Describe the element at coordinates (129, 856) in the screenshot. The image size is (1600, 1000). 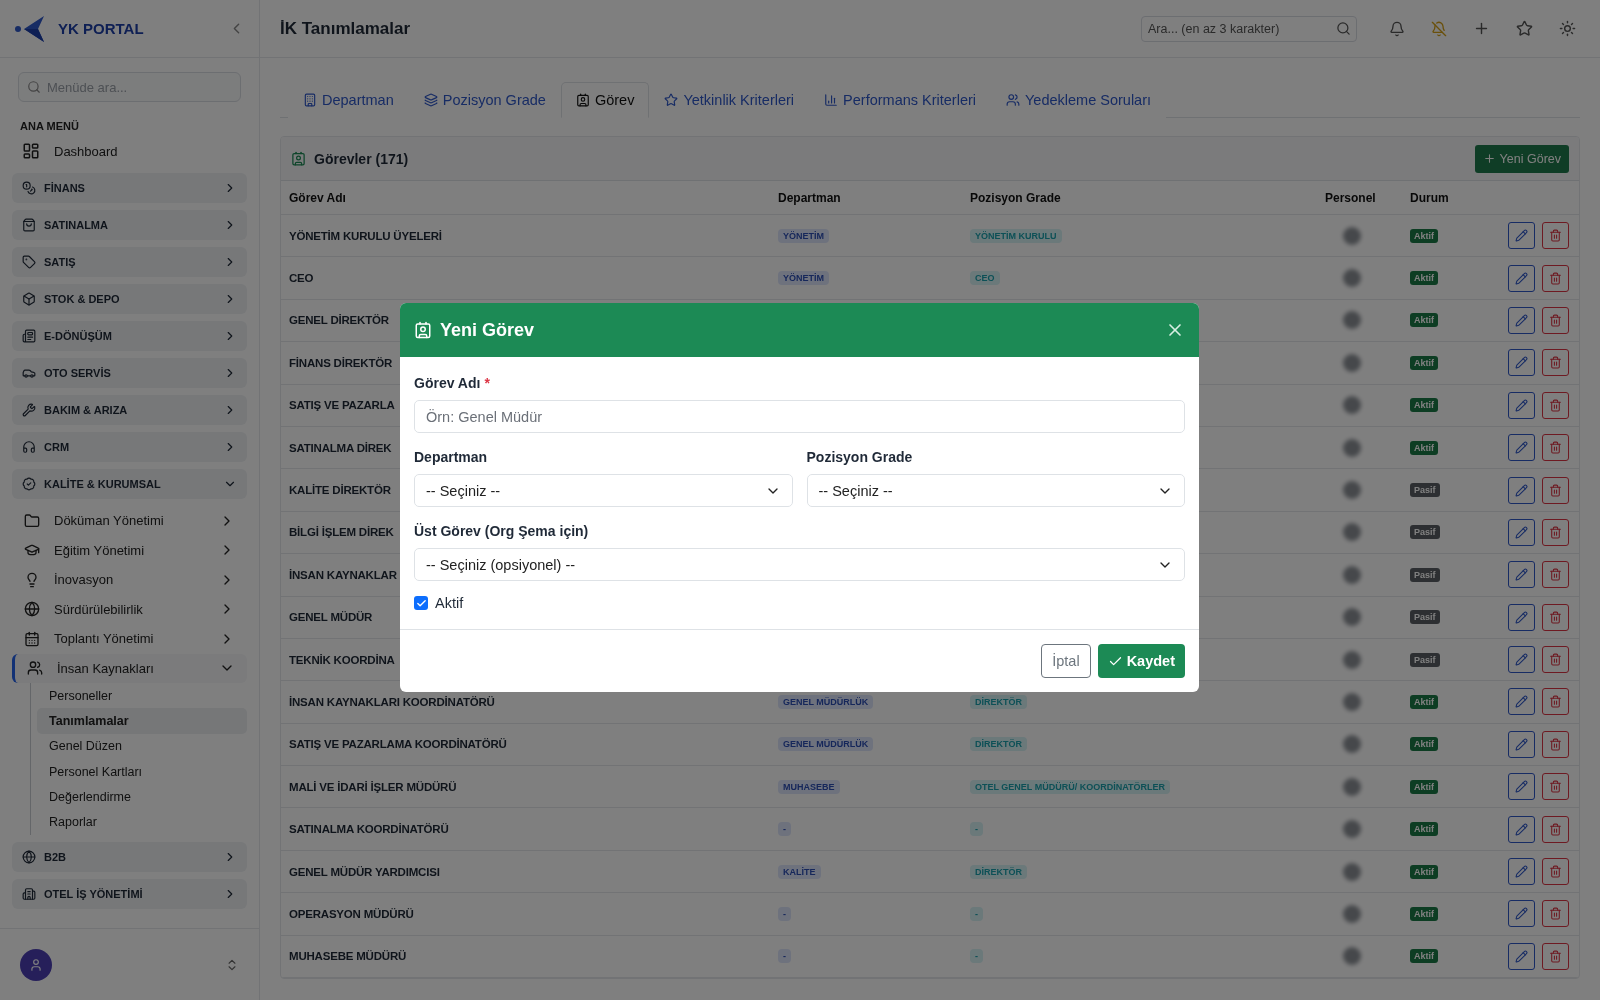
I see `menu-group: B2B` at that location.